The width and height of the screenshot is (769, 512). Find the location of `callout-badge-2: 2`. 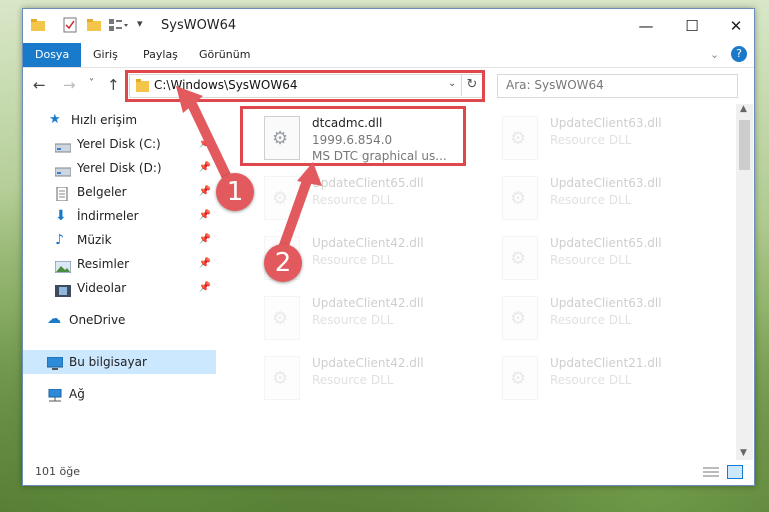

callout-badge-2: 2 is located at coordinates (283, 263).